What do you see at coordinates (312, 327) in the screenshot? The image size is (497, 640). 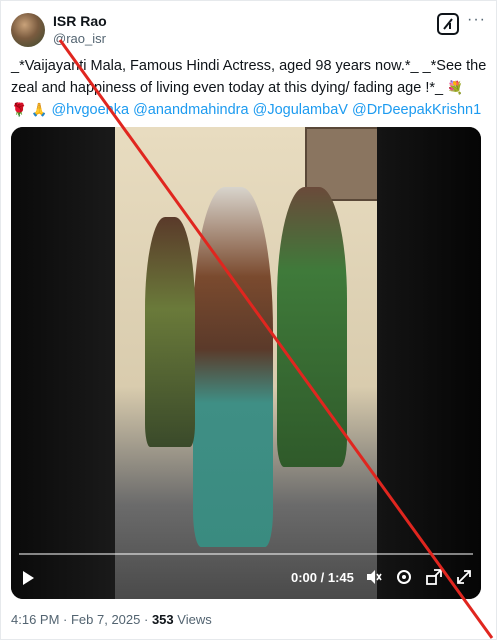 I see `video-person-right` at bounding box center [312, 327].